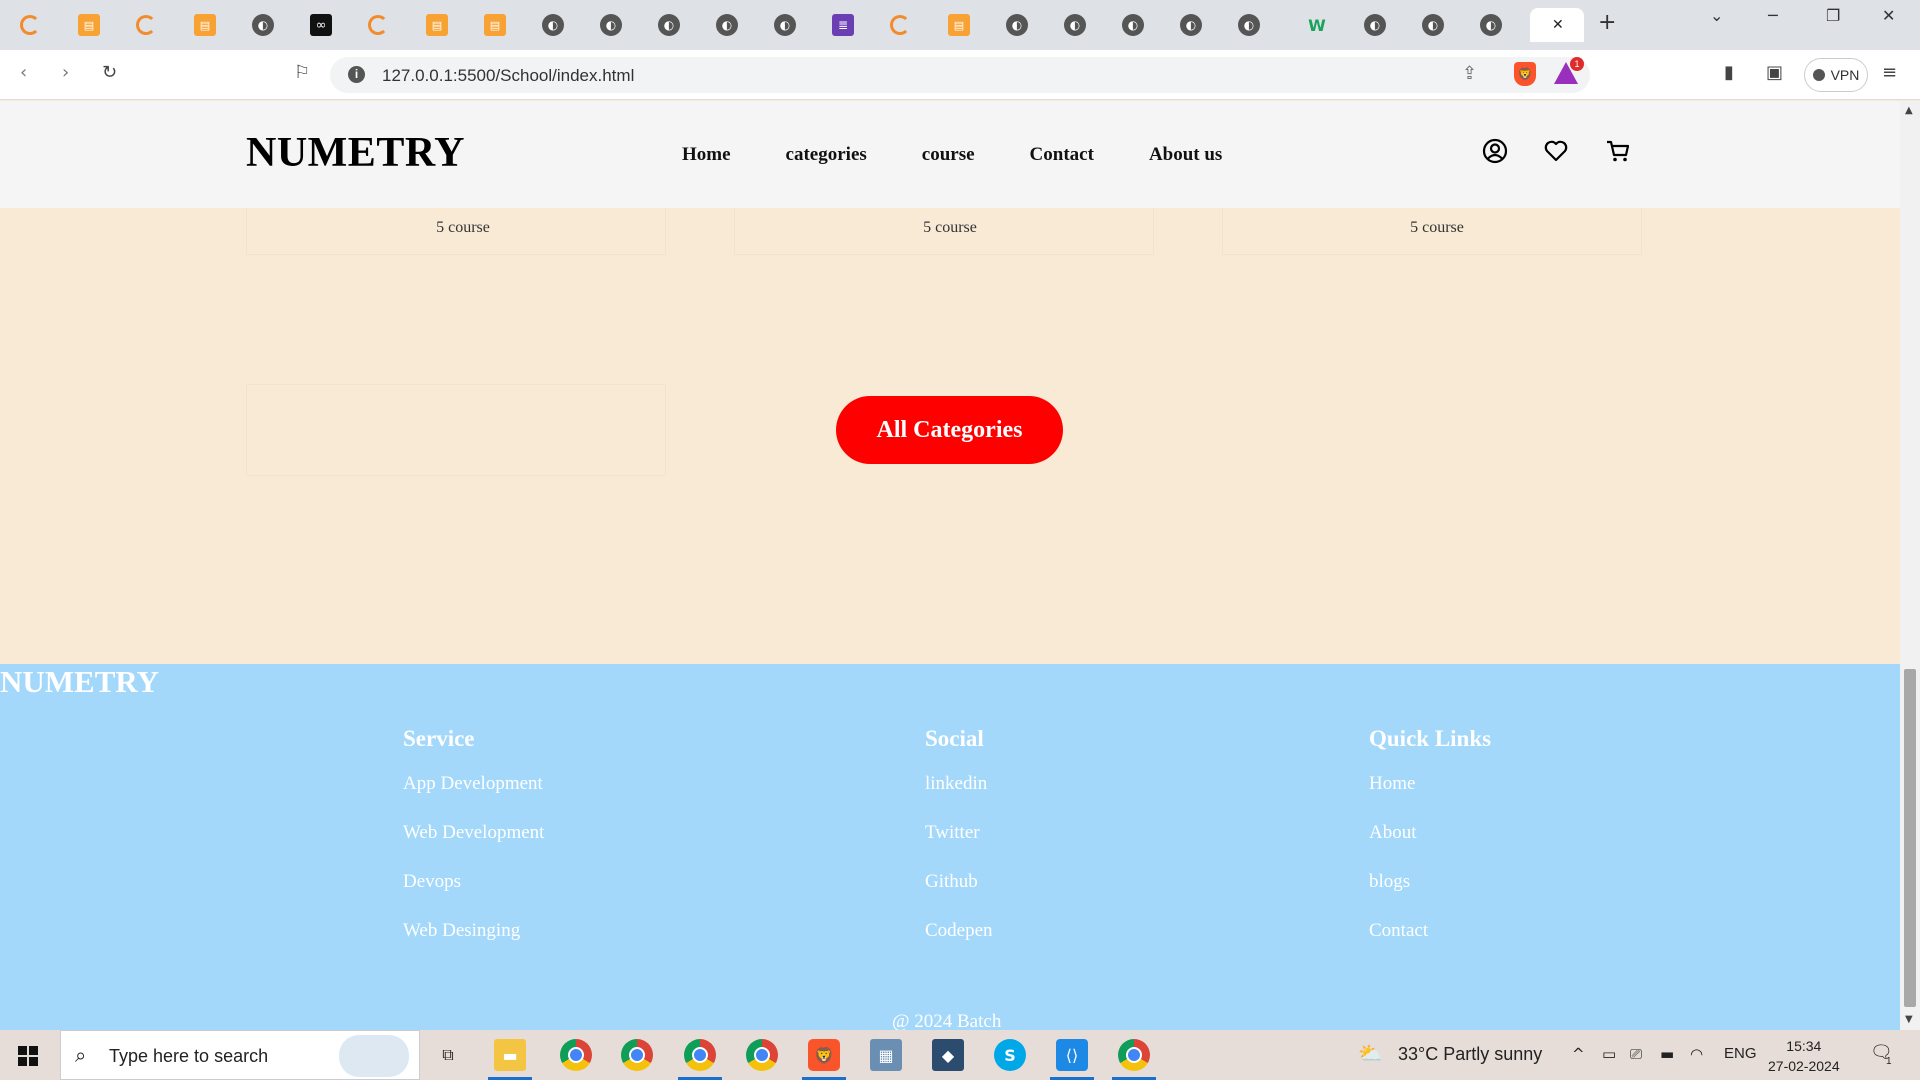 Image resolution: width=1920 pixels, height=1080 pixels. Describe the element at coordinates (1469, 73) in the screenshot. I see `share-icon: ⇪` at that location.